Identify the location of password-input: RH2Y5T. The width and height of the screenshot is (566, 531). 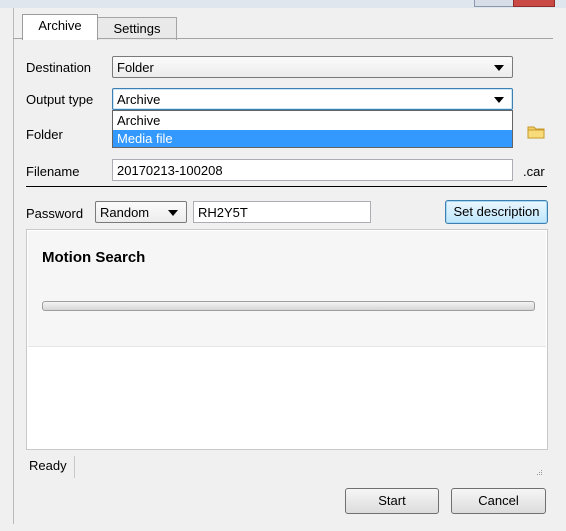
(282, 212).